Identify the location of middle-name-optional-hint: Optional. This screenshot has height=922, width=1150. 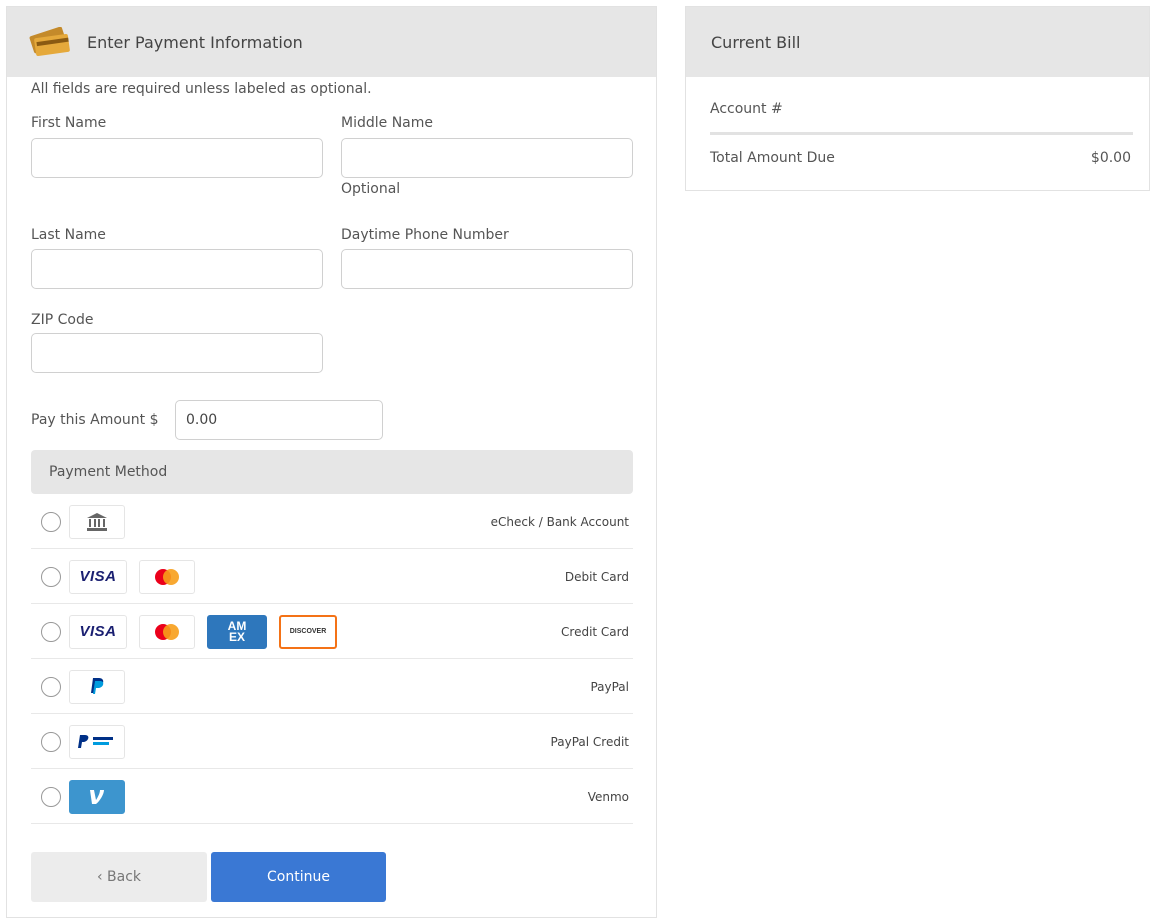
(371, 189).